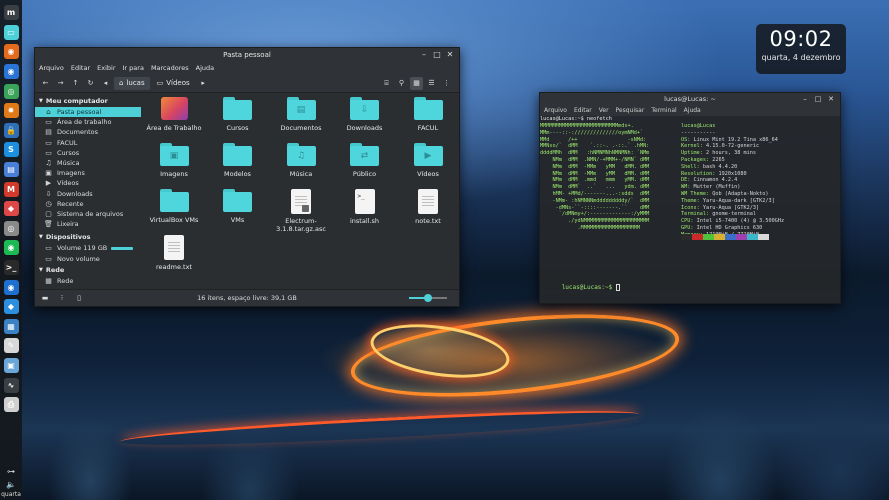  Describe the element at coordinates (301, 114) in the screenshot. I see `file-item: ▤ Documentos` at that location.